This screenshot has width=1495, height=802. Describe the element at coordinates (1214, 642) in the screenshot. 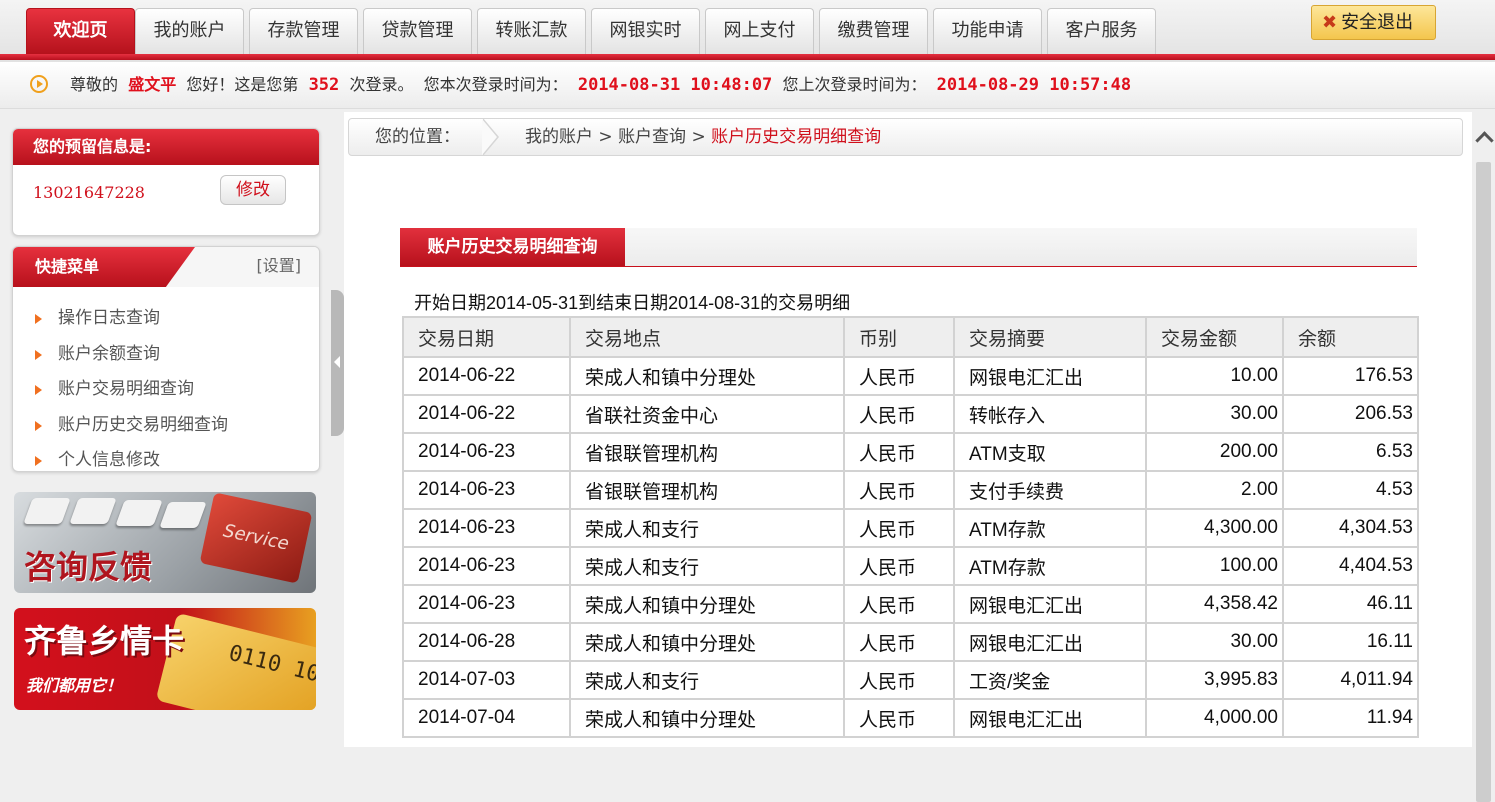

I see `cell-amount: 30.00` at that location.